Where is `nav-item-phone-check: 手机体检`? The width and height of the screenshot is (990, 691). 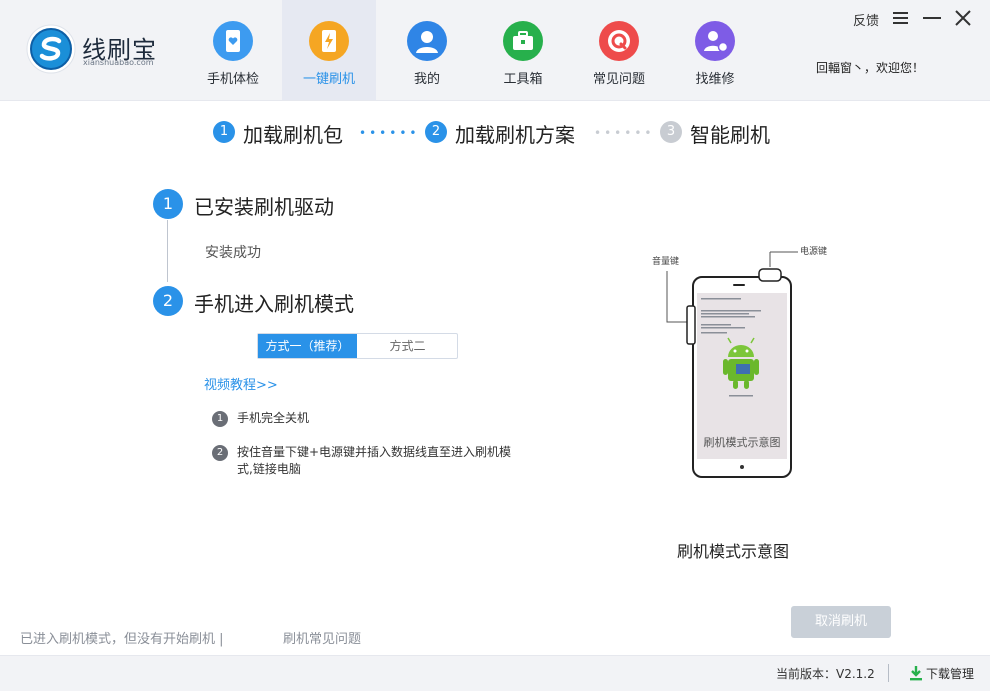
nav-item-phone-check: 手机体检 is located at coordinates (233, 50).